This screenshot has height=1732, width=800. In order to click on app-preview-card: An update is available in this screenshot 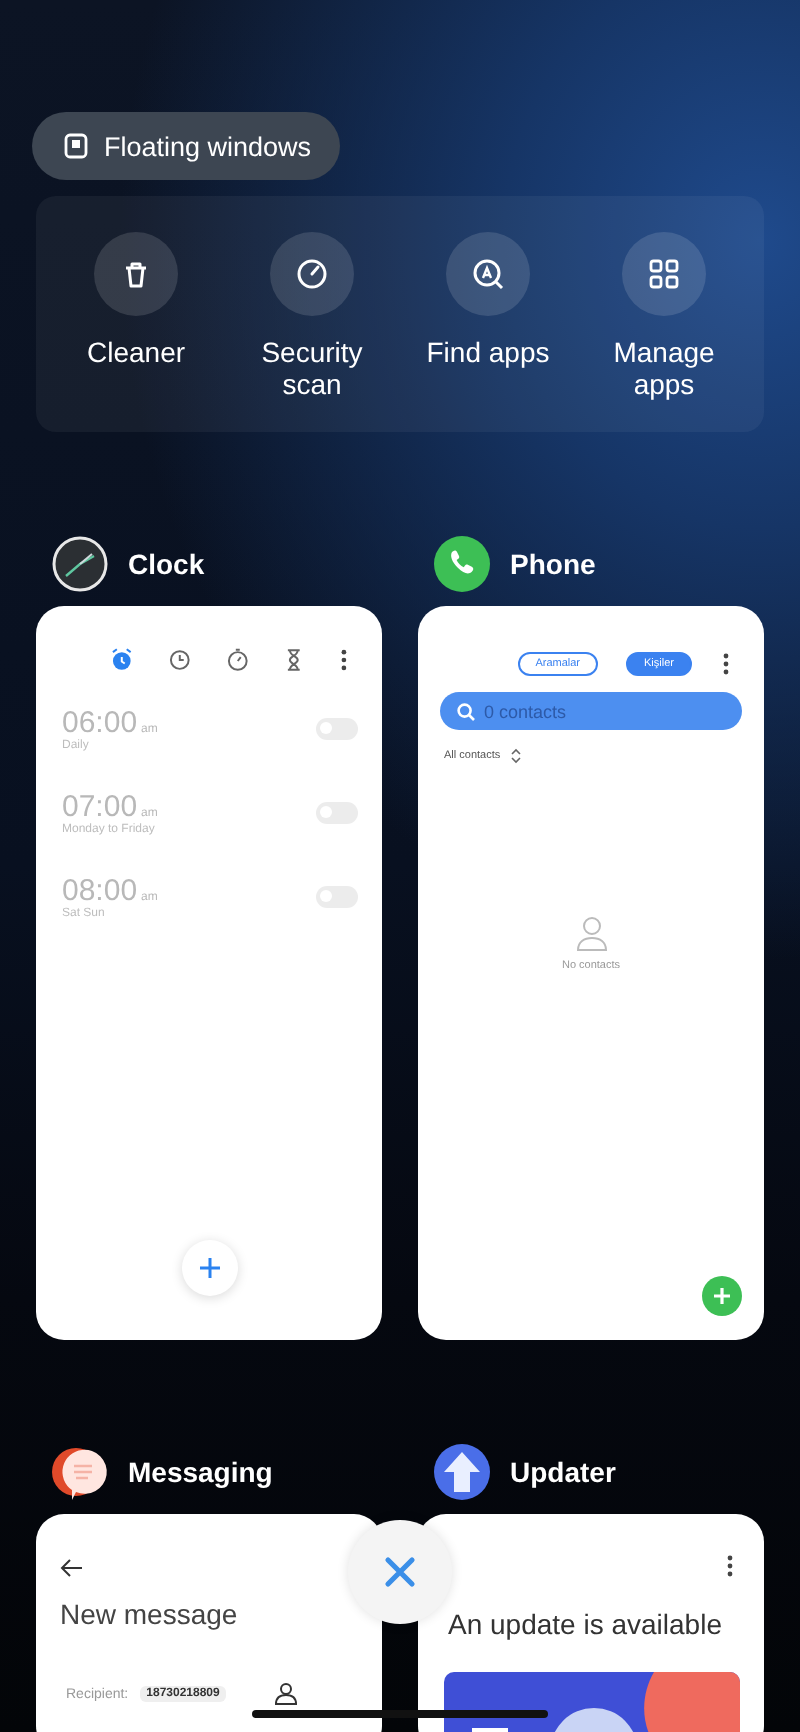, I will do `click(591, 1623)`.